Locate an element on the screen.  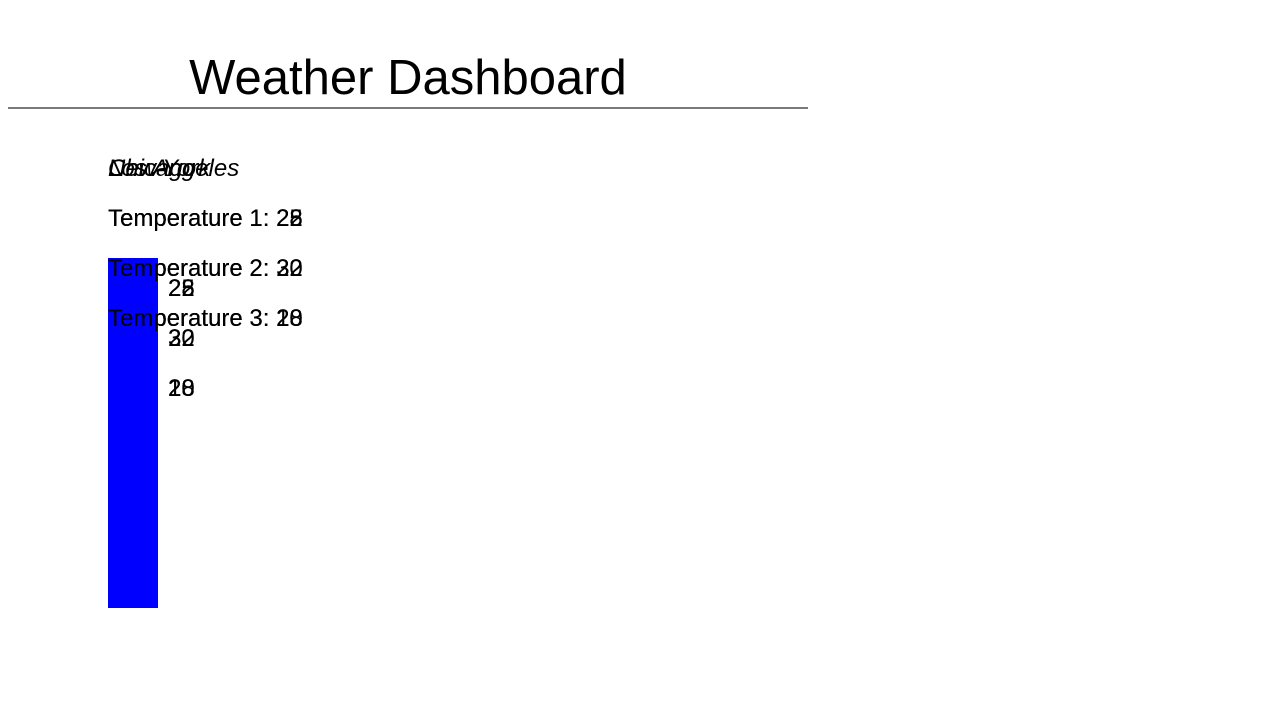
temperature-reading: Temperature 2: 22 is located at coordinates (205, 268).